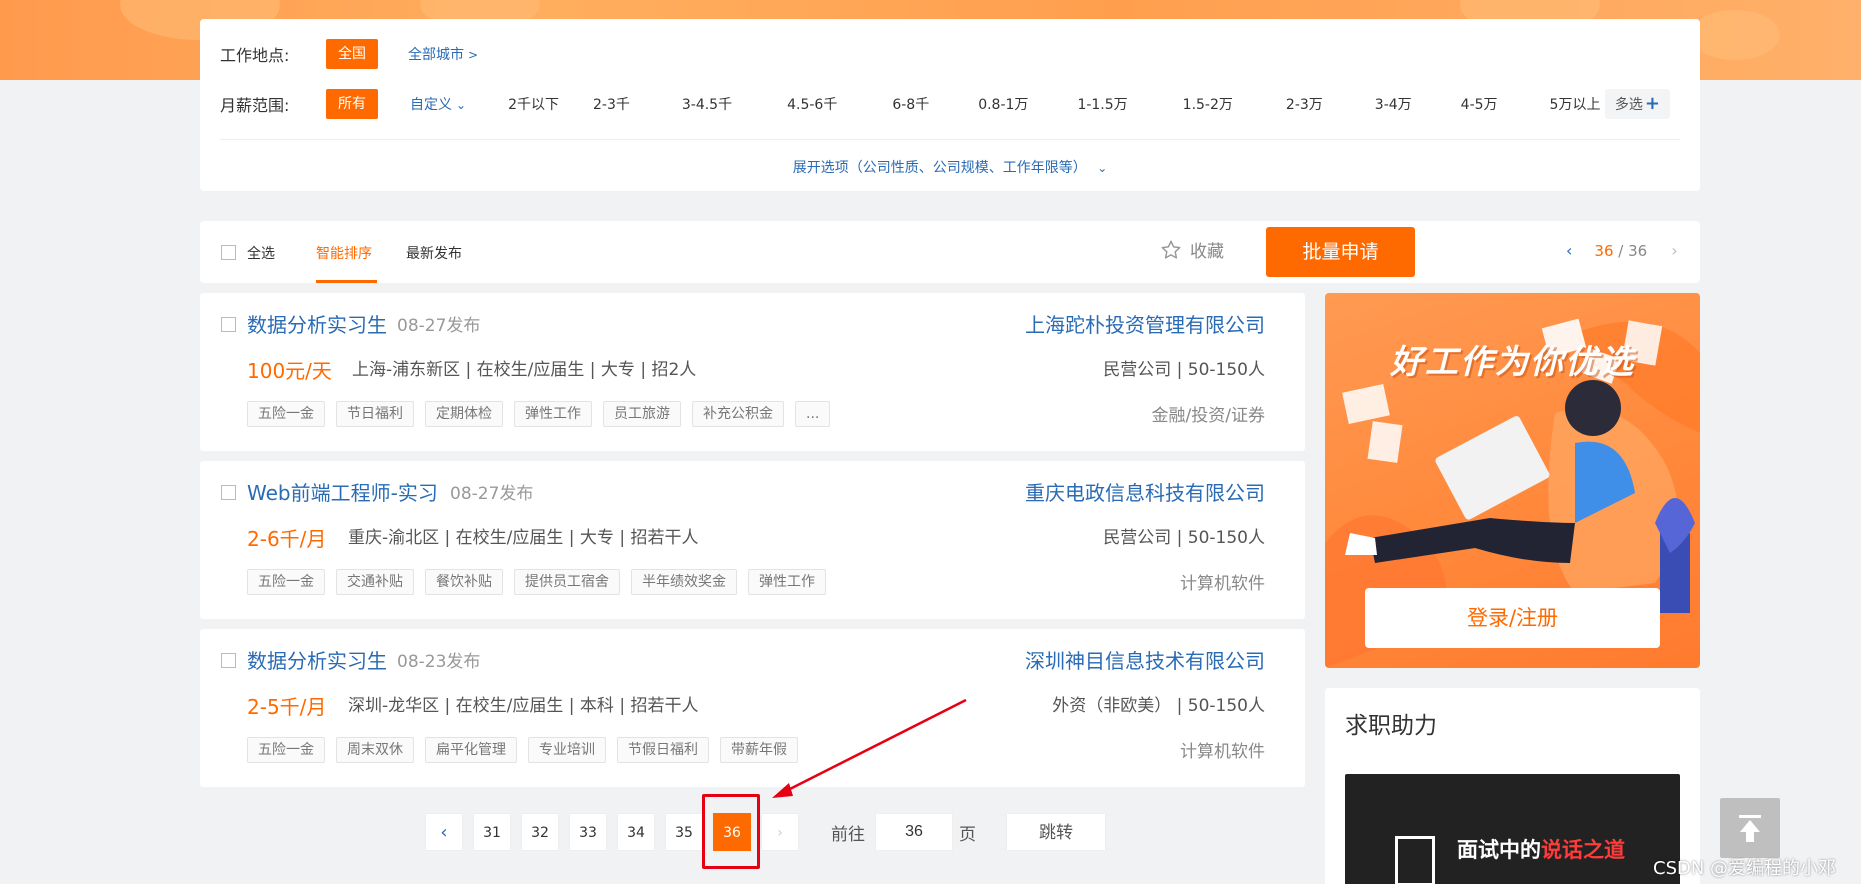  Describe the element at coordinates (344, 253) in the screenshot. I see `tab-smart-sort: 智能排序` at that location.